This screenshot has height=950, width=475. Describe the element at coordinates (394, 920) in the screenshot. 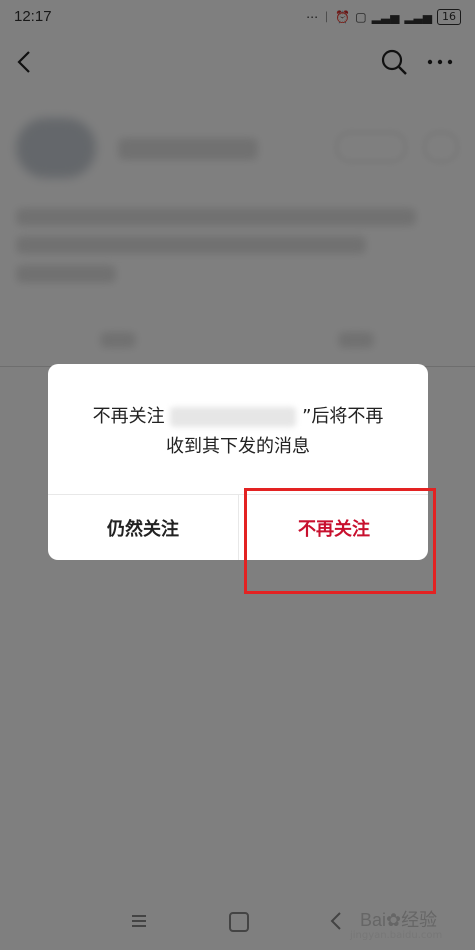

I see `paw-icon: ✿` at that location.